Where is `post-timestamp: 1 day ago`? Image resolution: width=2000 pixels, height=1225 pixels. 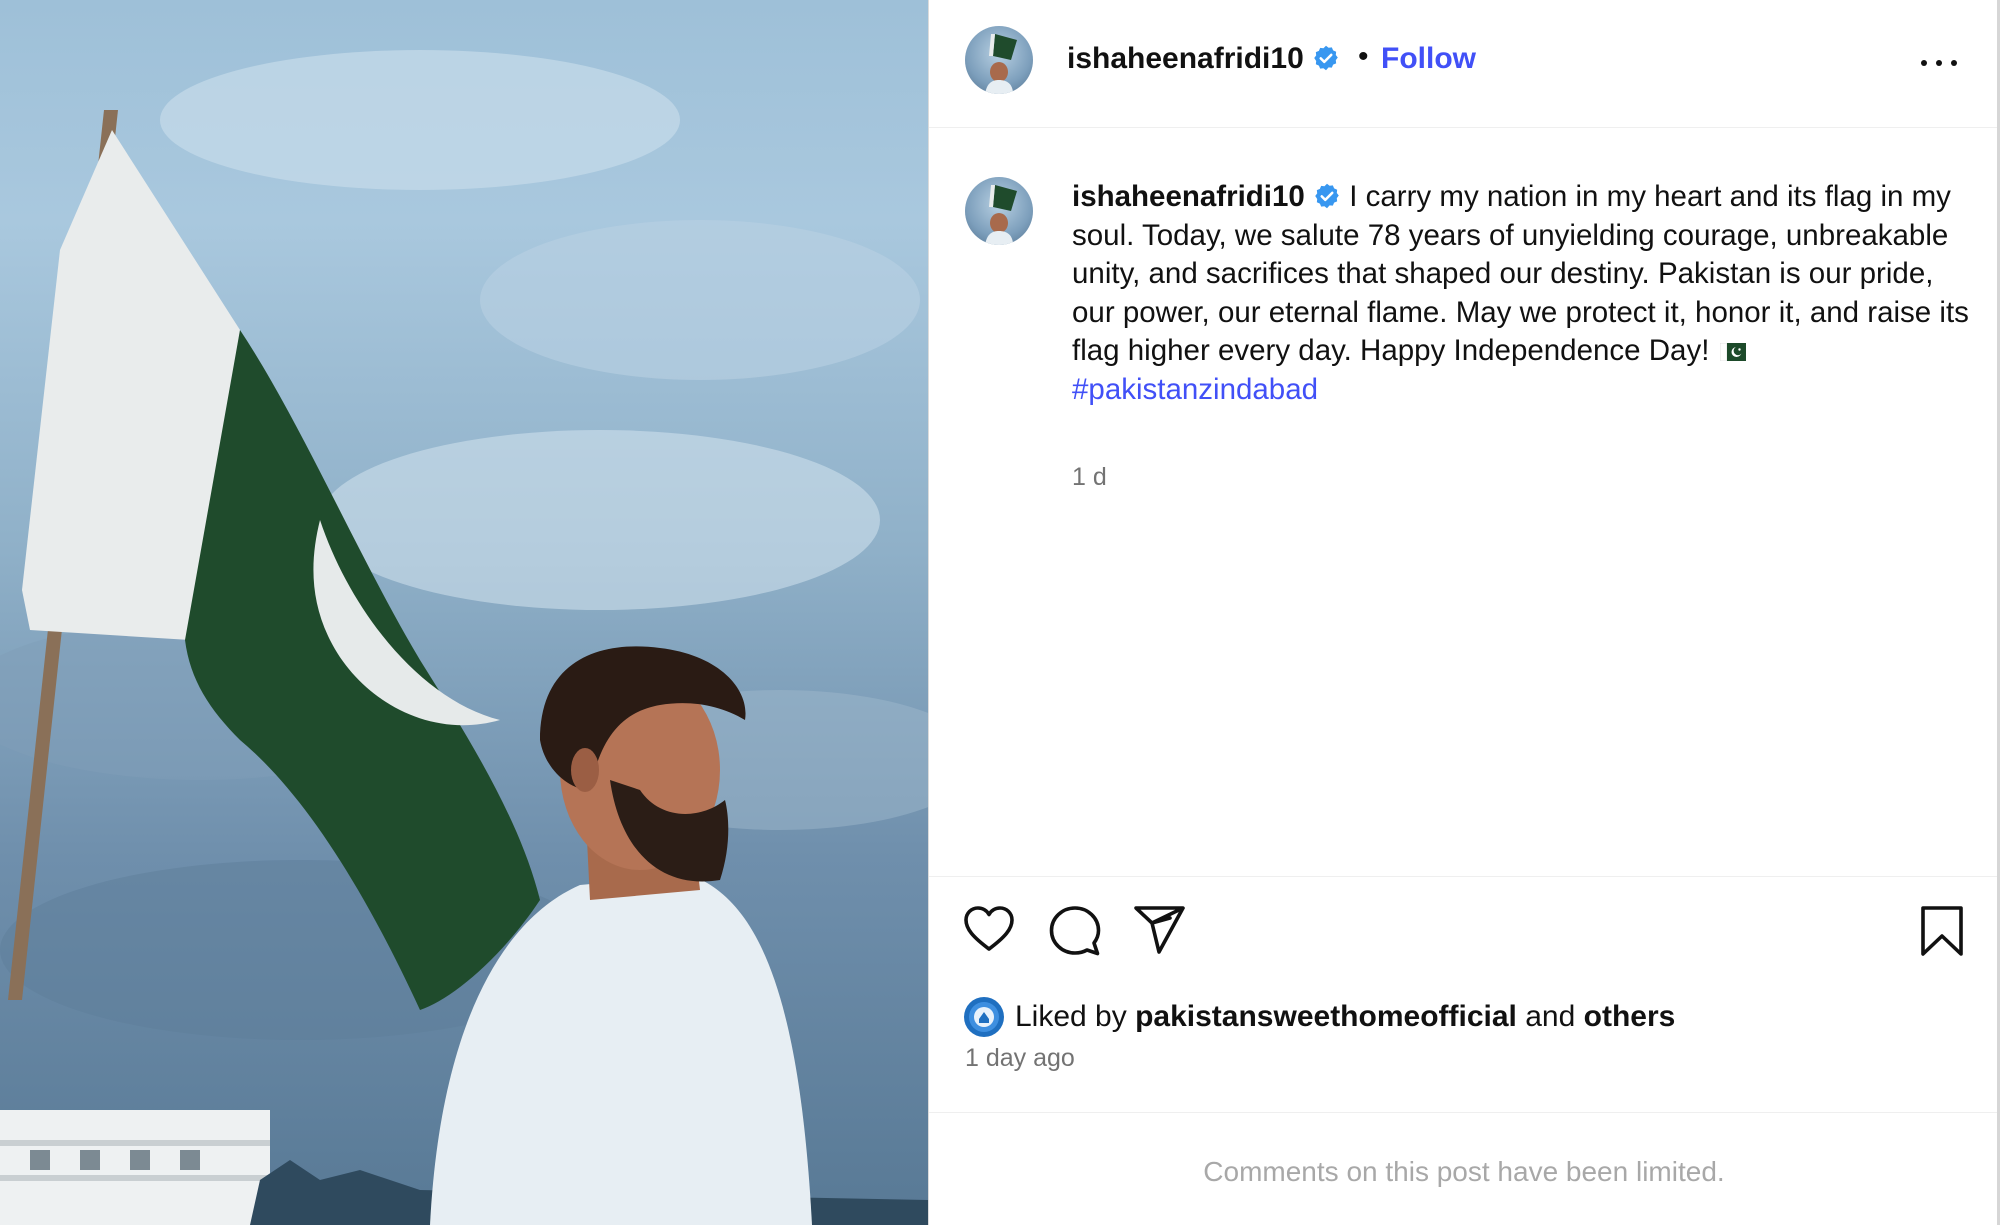 post-timestamp: 1 day ago is located at coordinates (1020, 1058).